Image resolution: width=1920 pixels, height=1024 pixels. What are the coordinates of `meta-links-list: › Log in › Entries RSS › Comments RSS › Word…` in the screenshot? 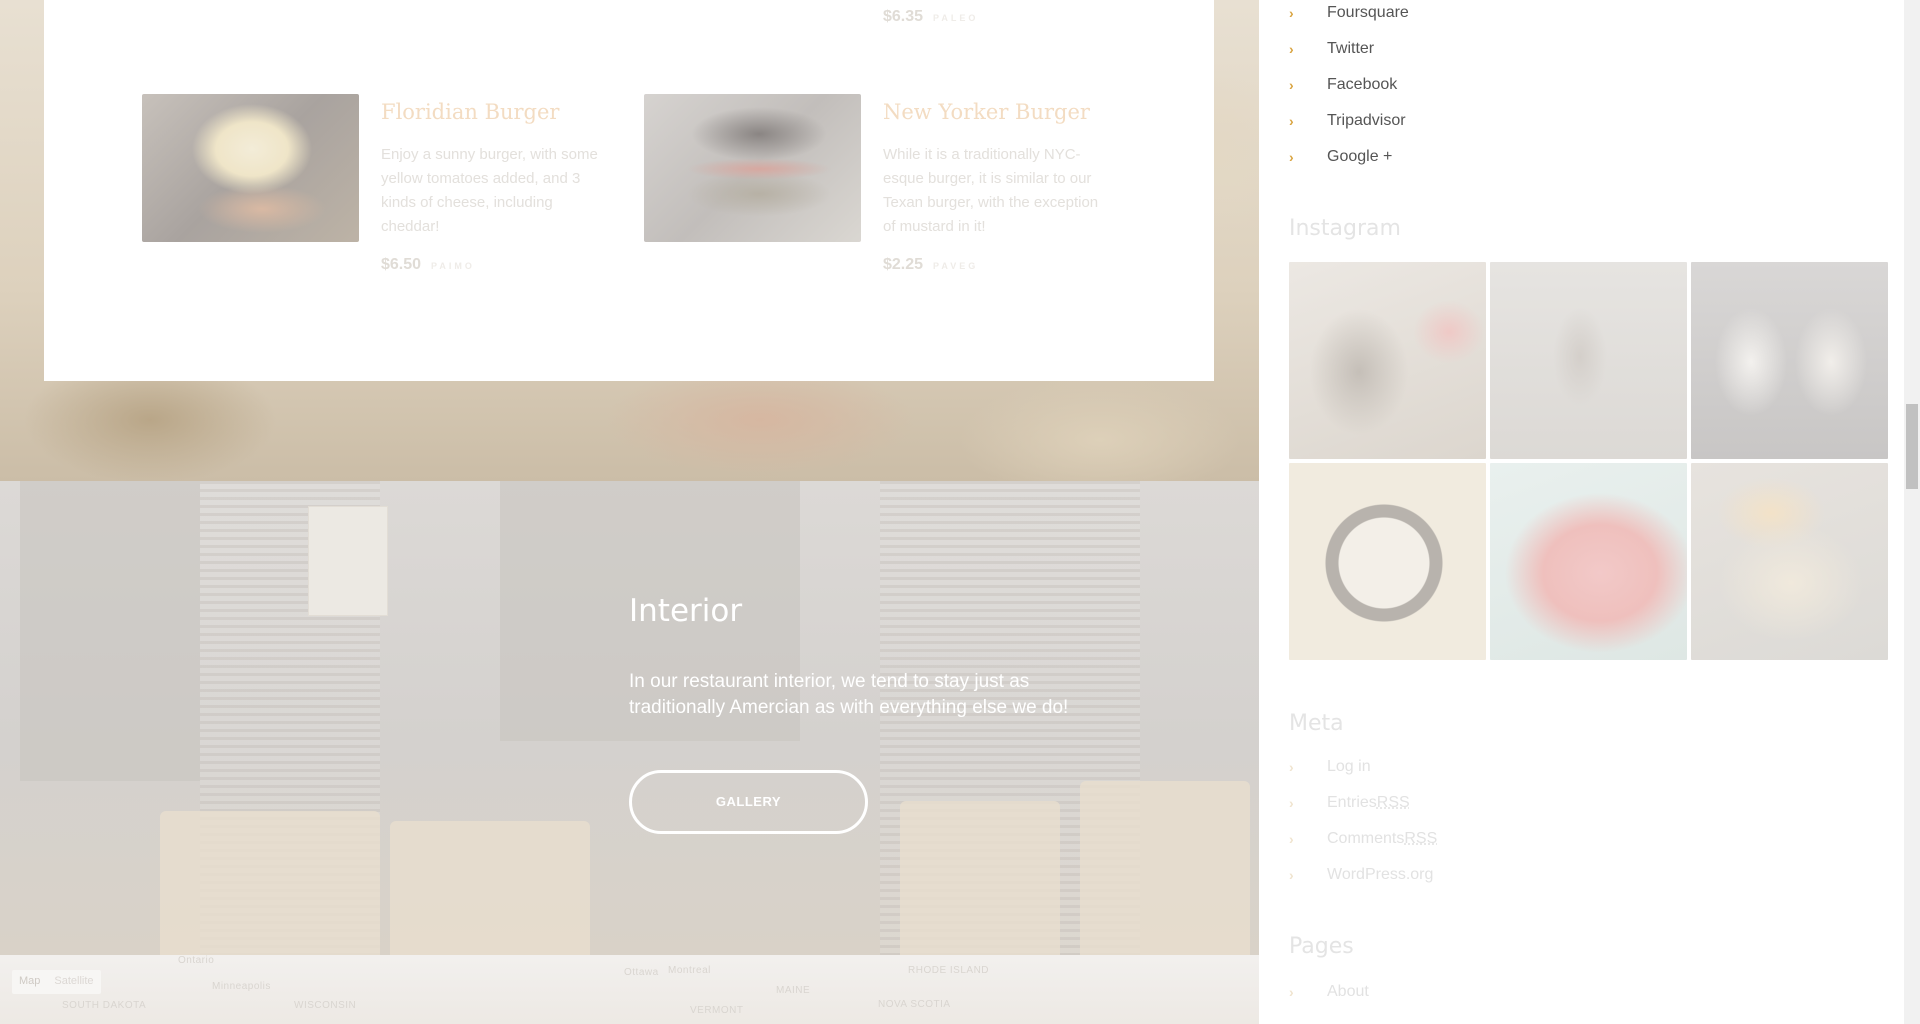 It's located at (1363, 821).